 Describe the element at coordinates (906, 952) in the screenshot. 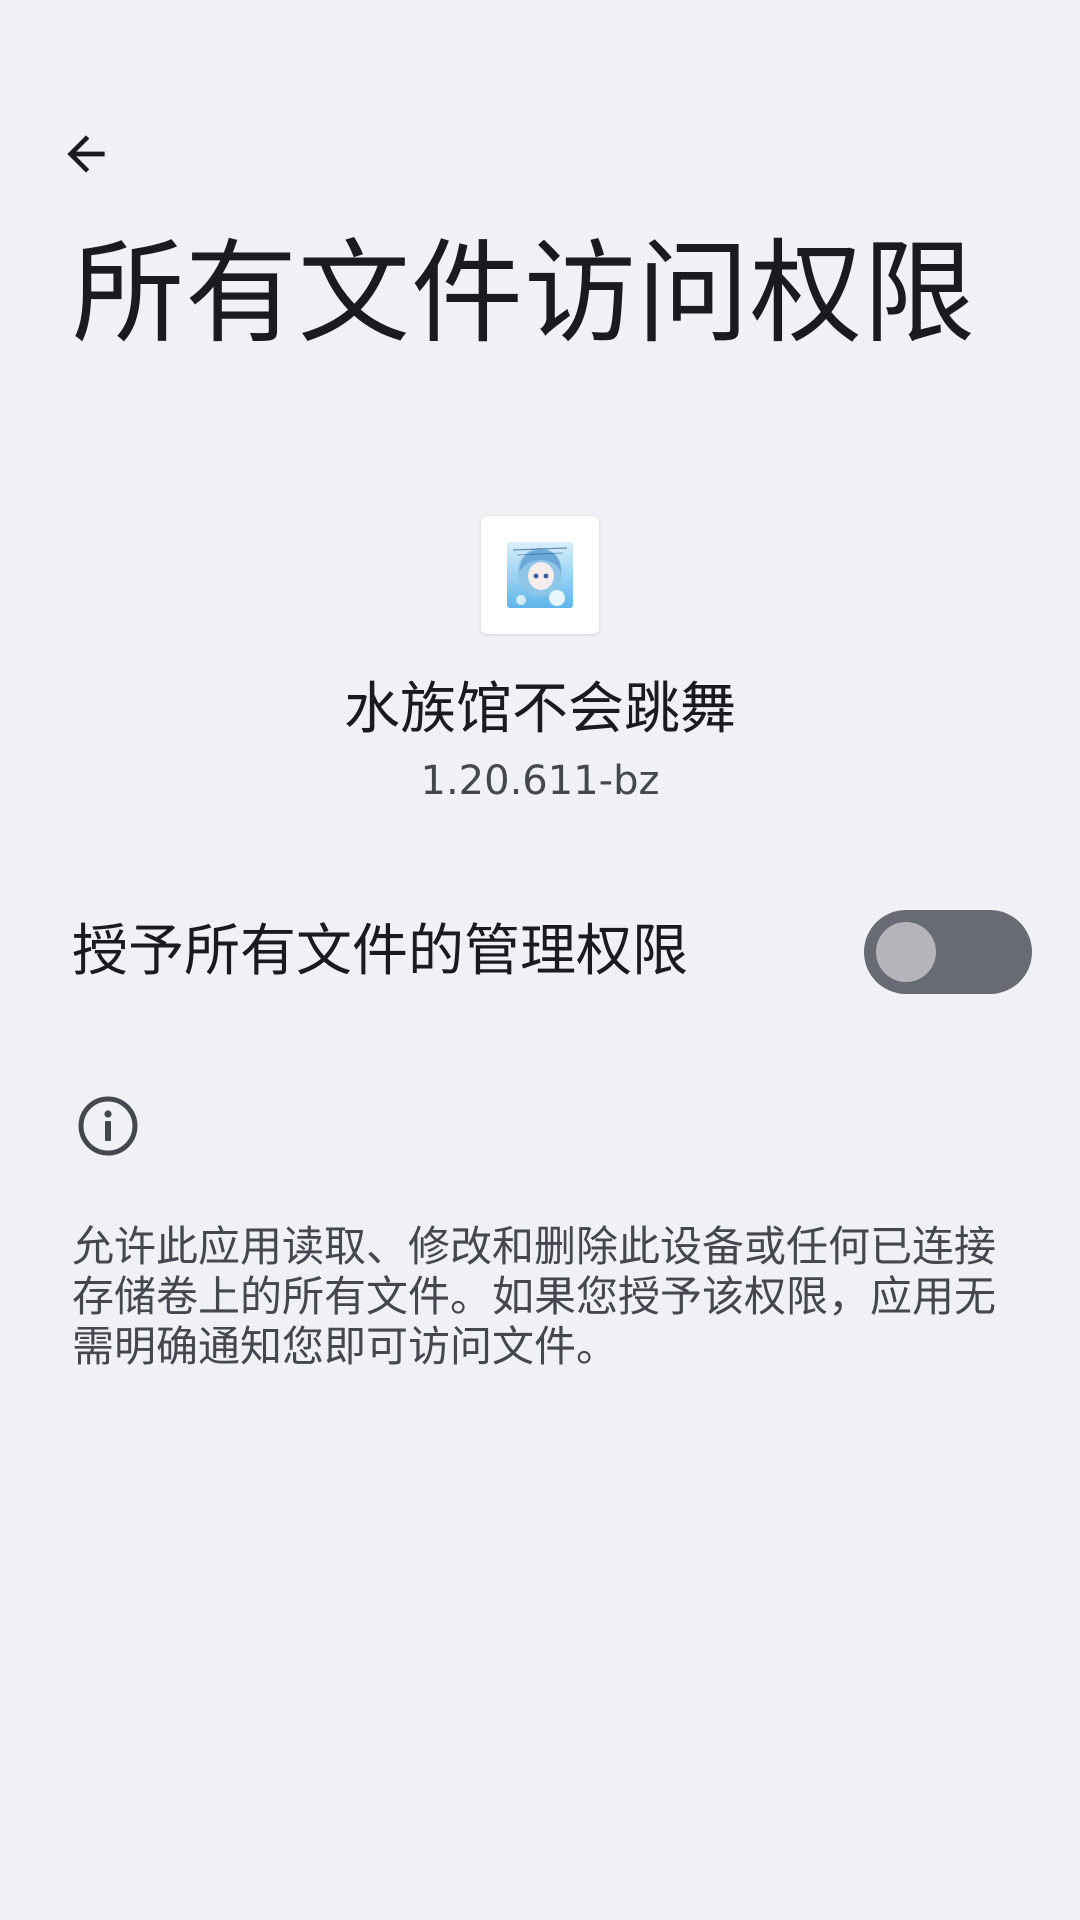

I see `switch-thumb` at that location.